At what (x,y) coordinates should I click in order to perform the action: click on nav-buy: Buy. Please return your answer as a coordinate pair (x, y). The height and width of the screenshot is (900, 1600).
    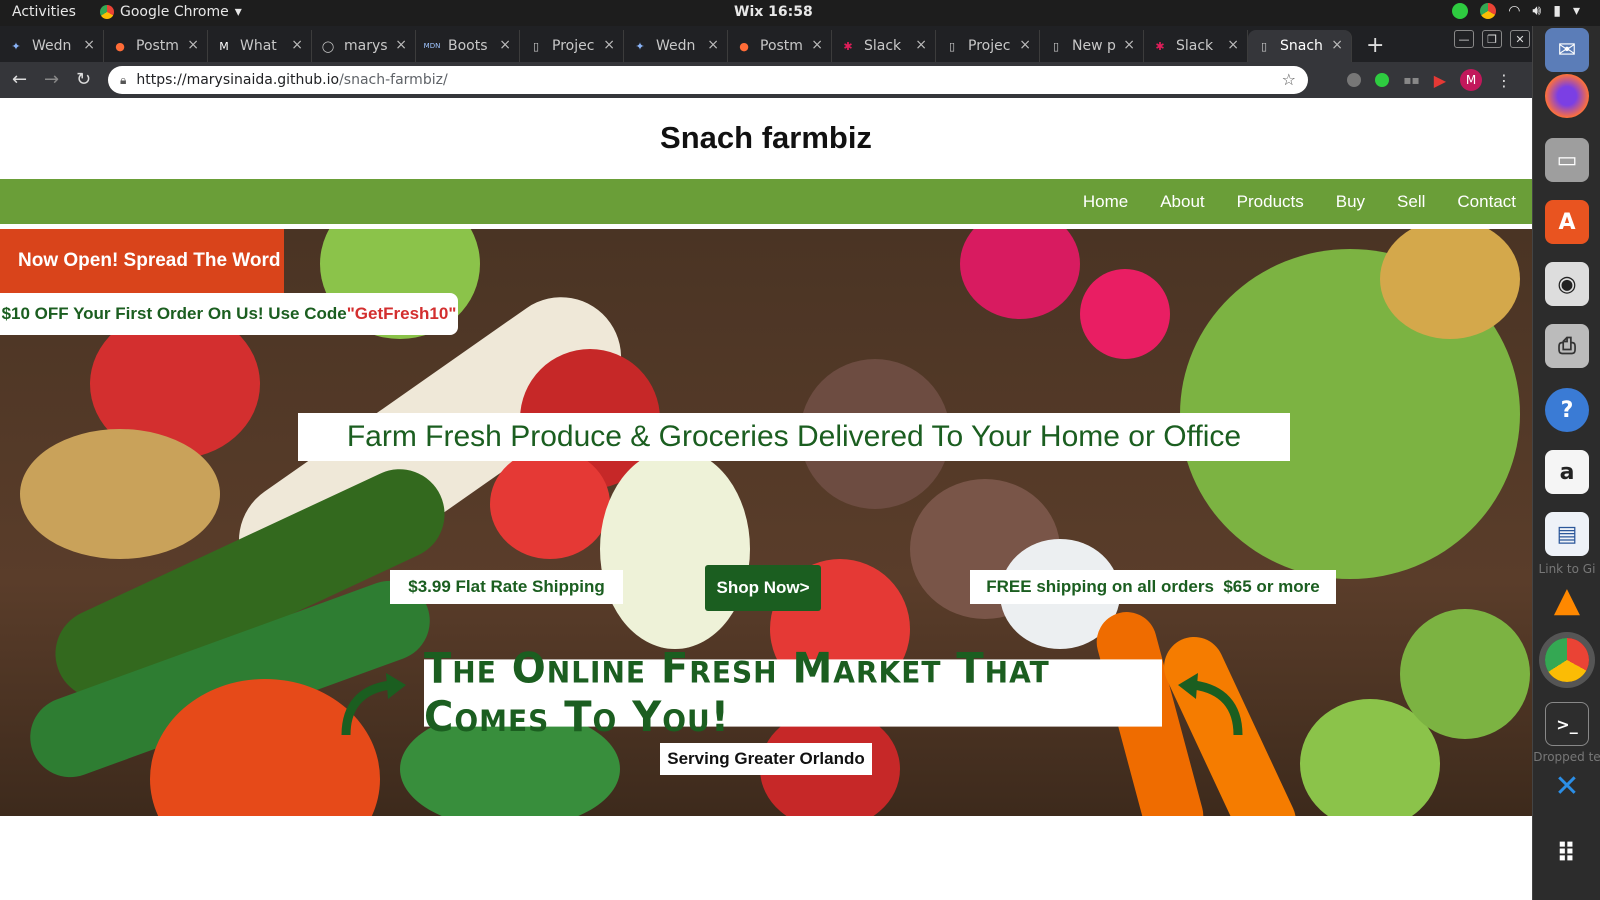
    Looking at the image, I should click on (1350, 202).